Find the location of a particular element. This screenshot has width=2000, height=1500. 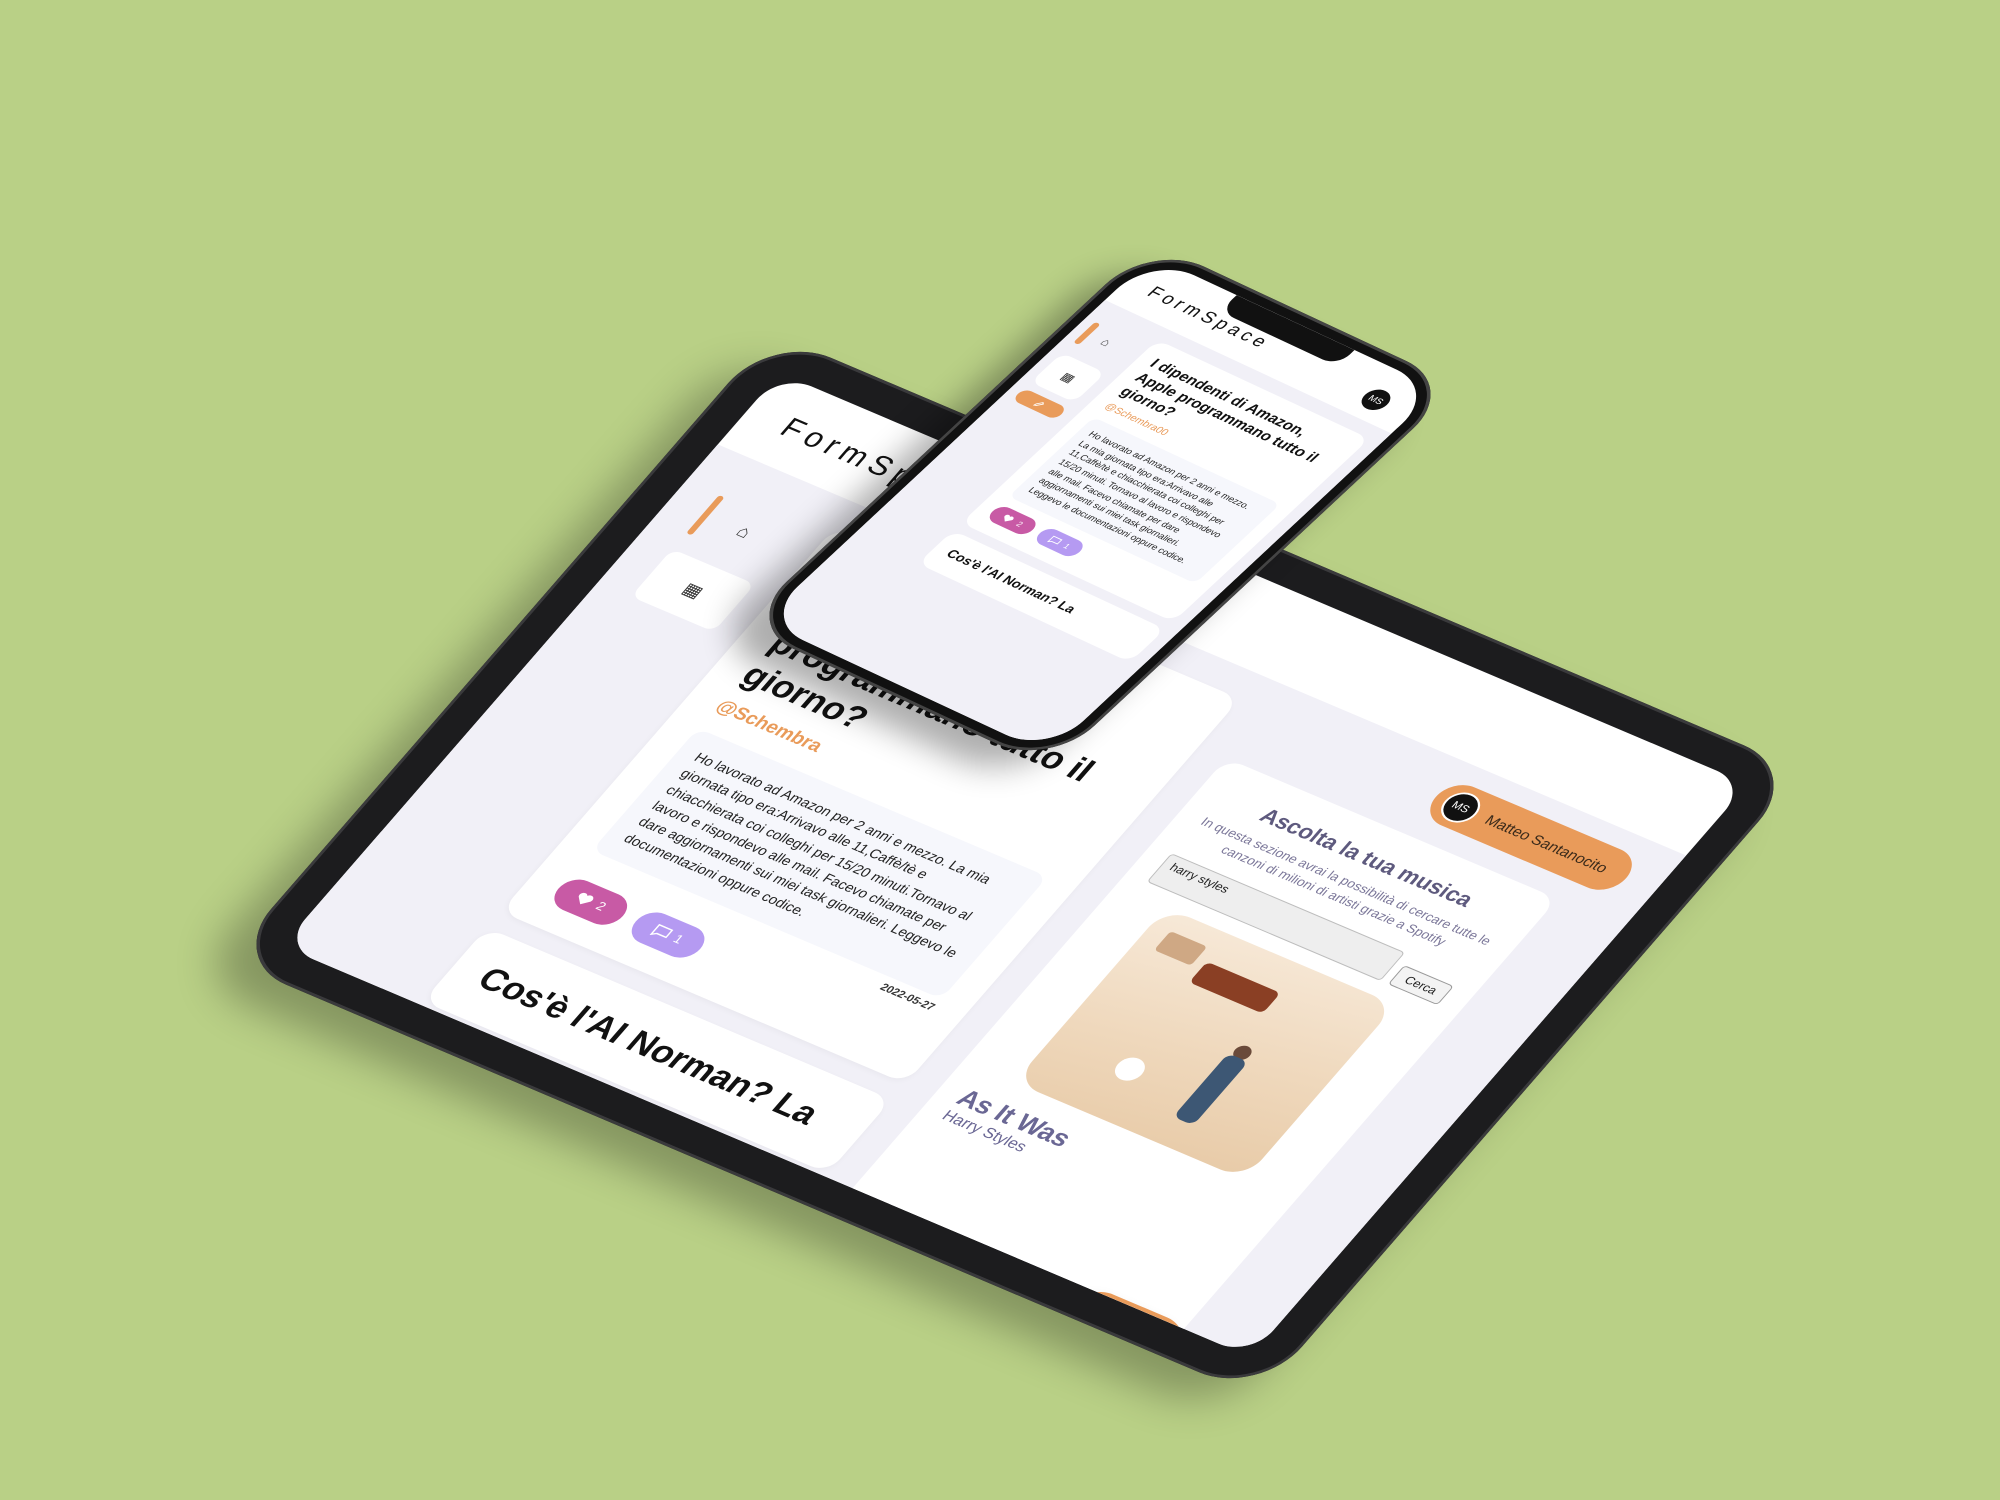

comment-button: 1 is located at coordinates (1059, 543).